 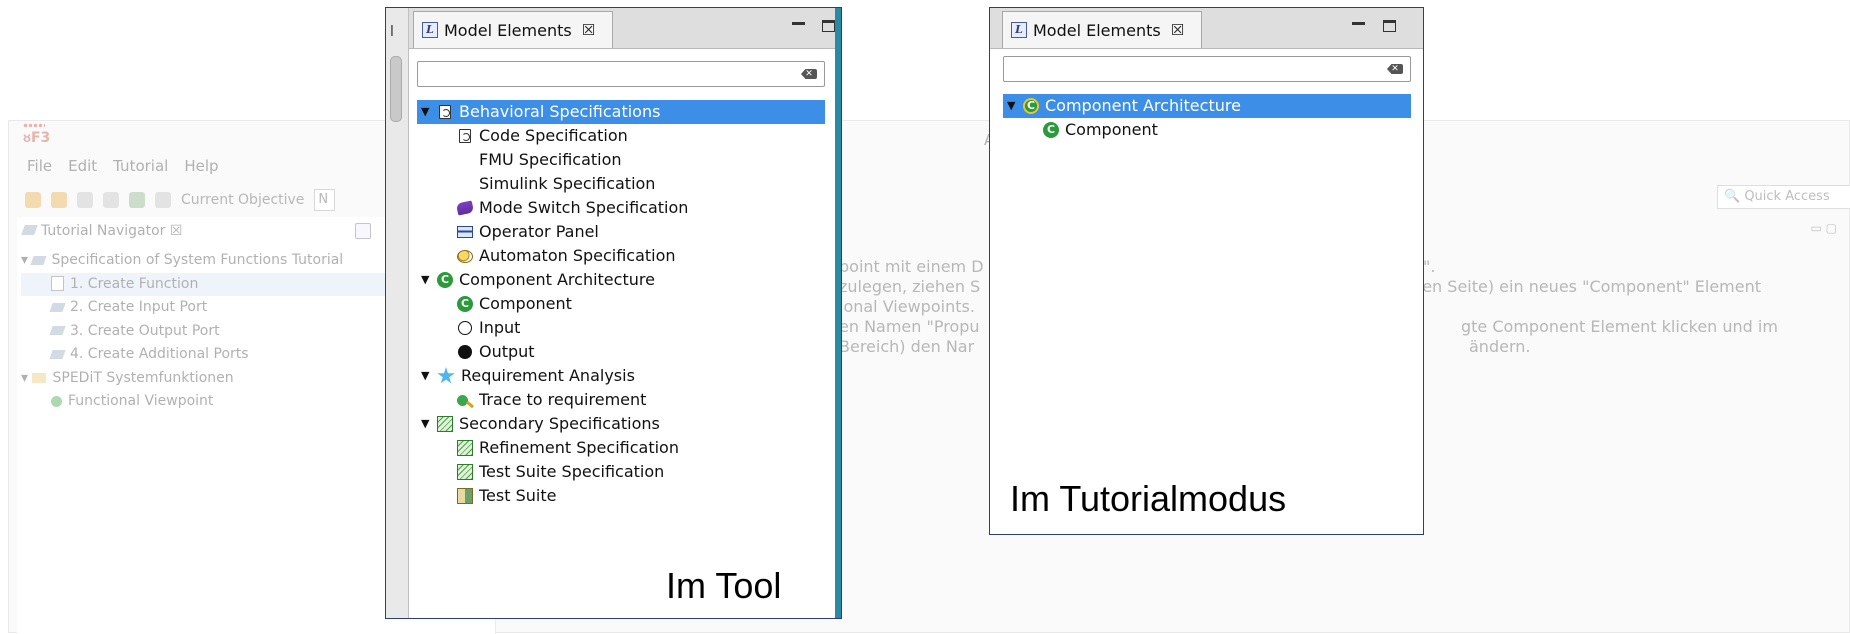 I want to click on menu-file: File, so click(x=39, y=166).